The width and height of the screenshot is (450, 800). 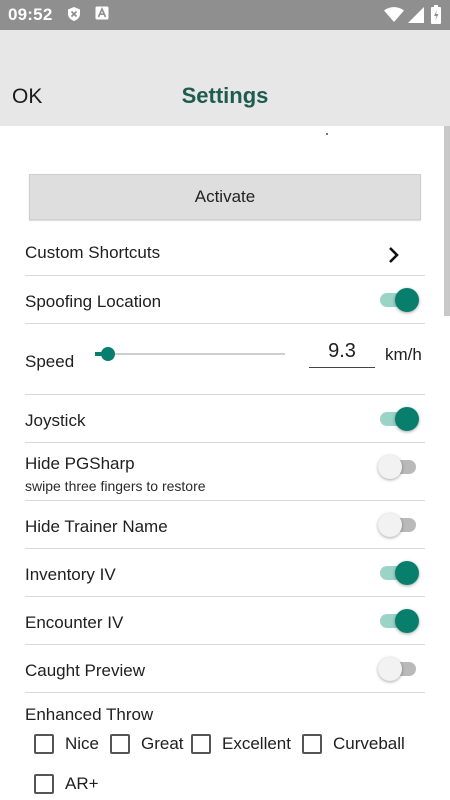 I want to click on great-checkbox: Great, so click(x=147, y=744).